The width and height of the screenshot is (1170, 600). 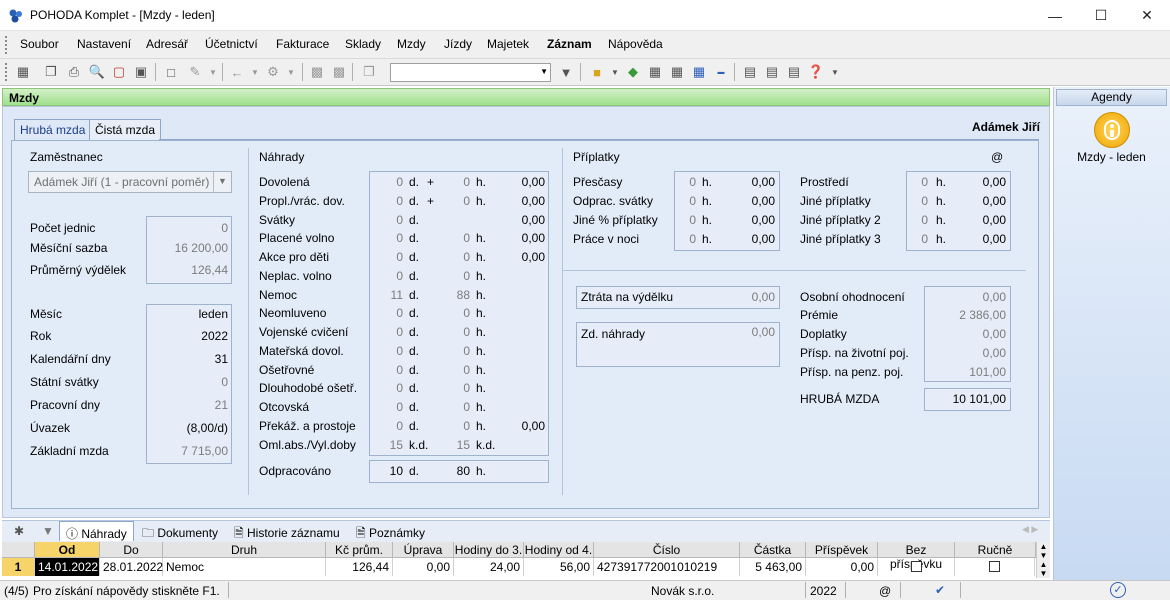 What do you see at coordinates (916, 556) in the screenshot?
I see `grid-header-cell: Bez příspěvku` at bounding box center [916, 556].